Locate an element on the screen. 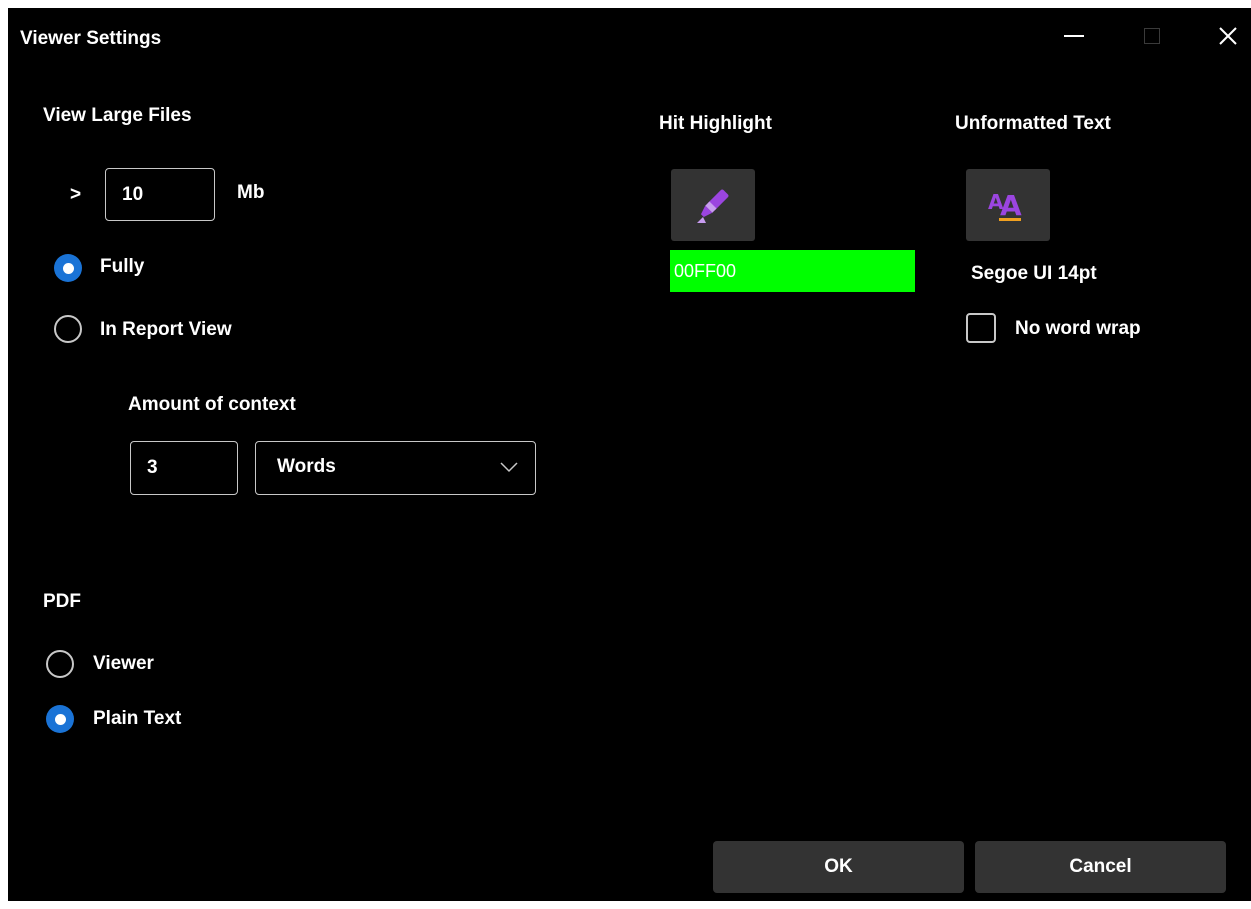 This screenshot has width=1251, height=909. close-button is located at coordinates (1228, 36).